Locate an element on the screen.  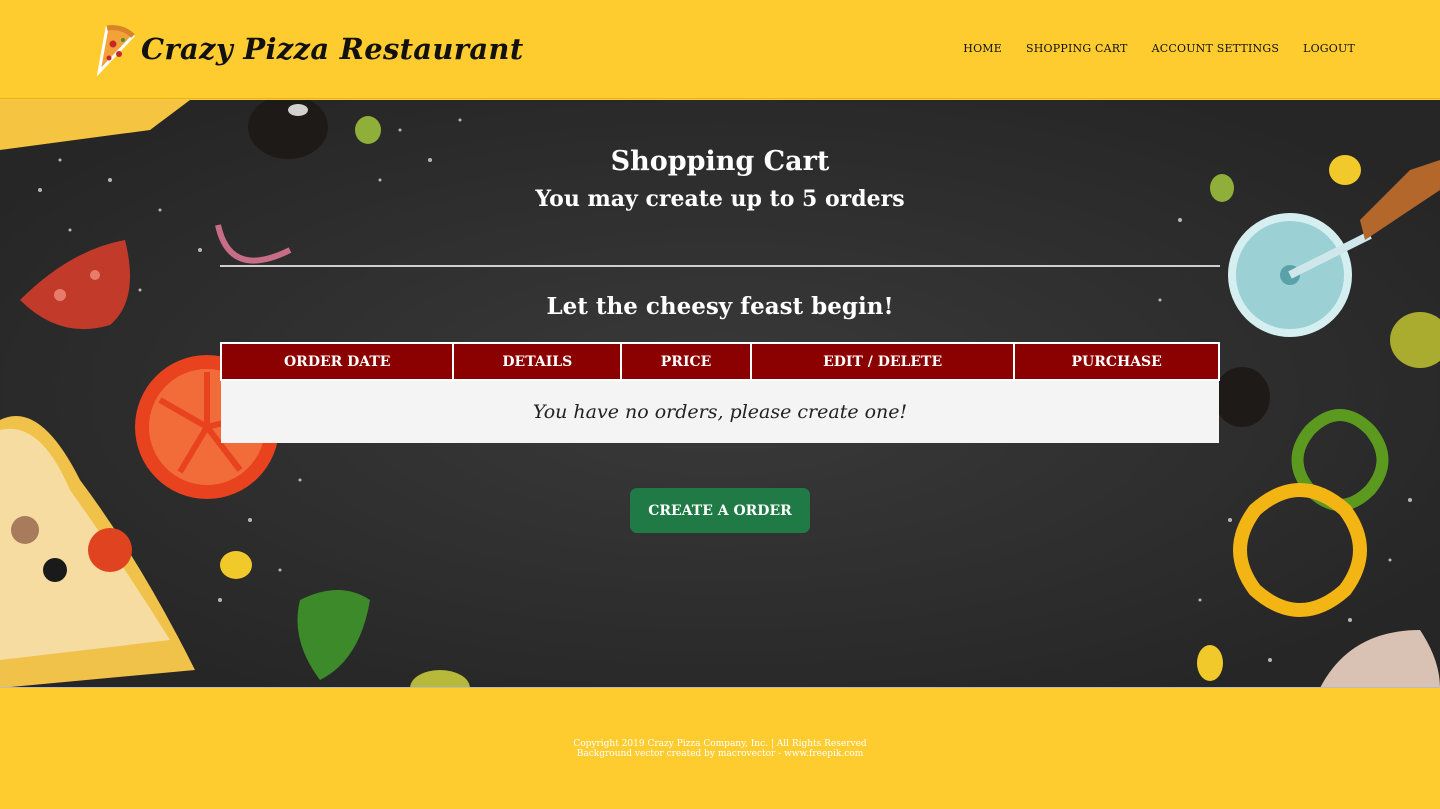
table-row: You have no orders, please create one! is located at coordinates (720, 411).